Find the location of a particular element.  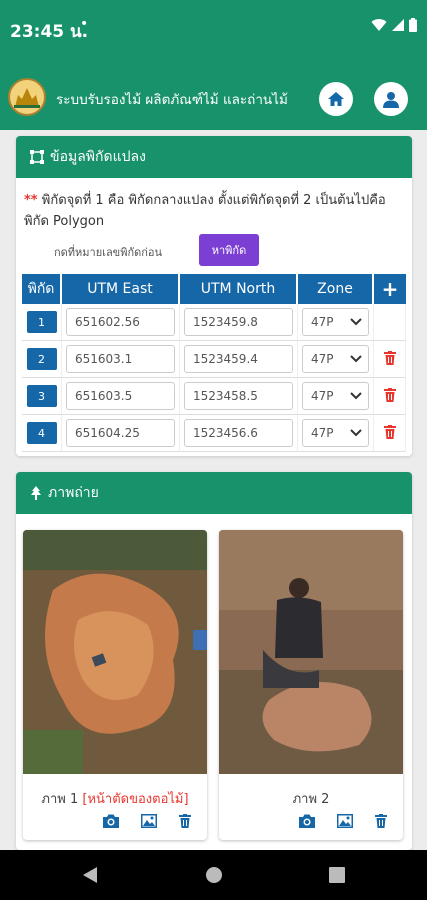

note-stars: ** is located at coordinates (31, 200).